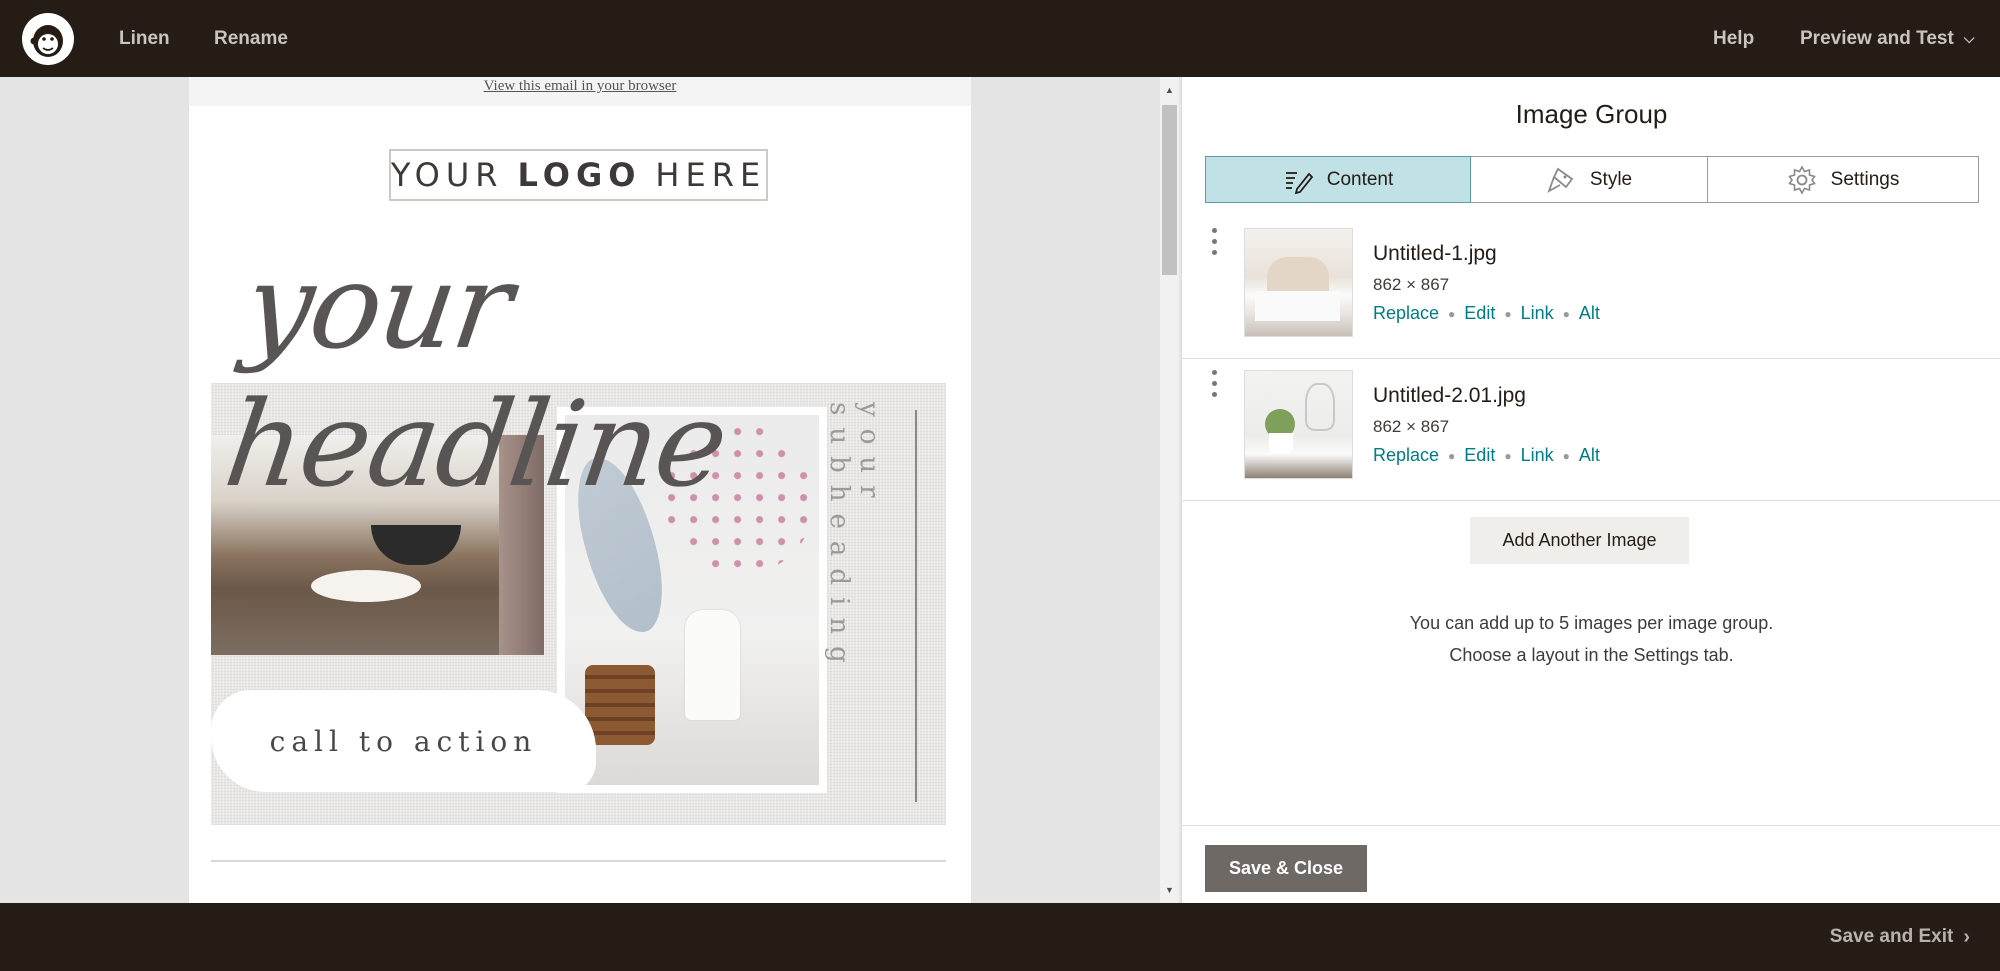  Describe the element at coordinates (1169, 190) in the screenshot. I see `scroll-thumb` at that location.